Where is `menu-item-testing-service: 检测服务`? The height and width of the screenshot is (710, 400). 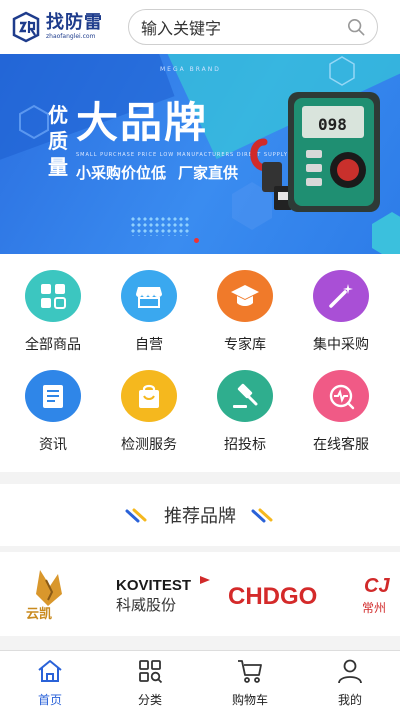
menu-item-testing-service: 检测服务 is located at coordinates (149, 404).